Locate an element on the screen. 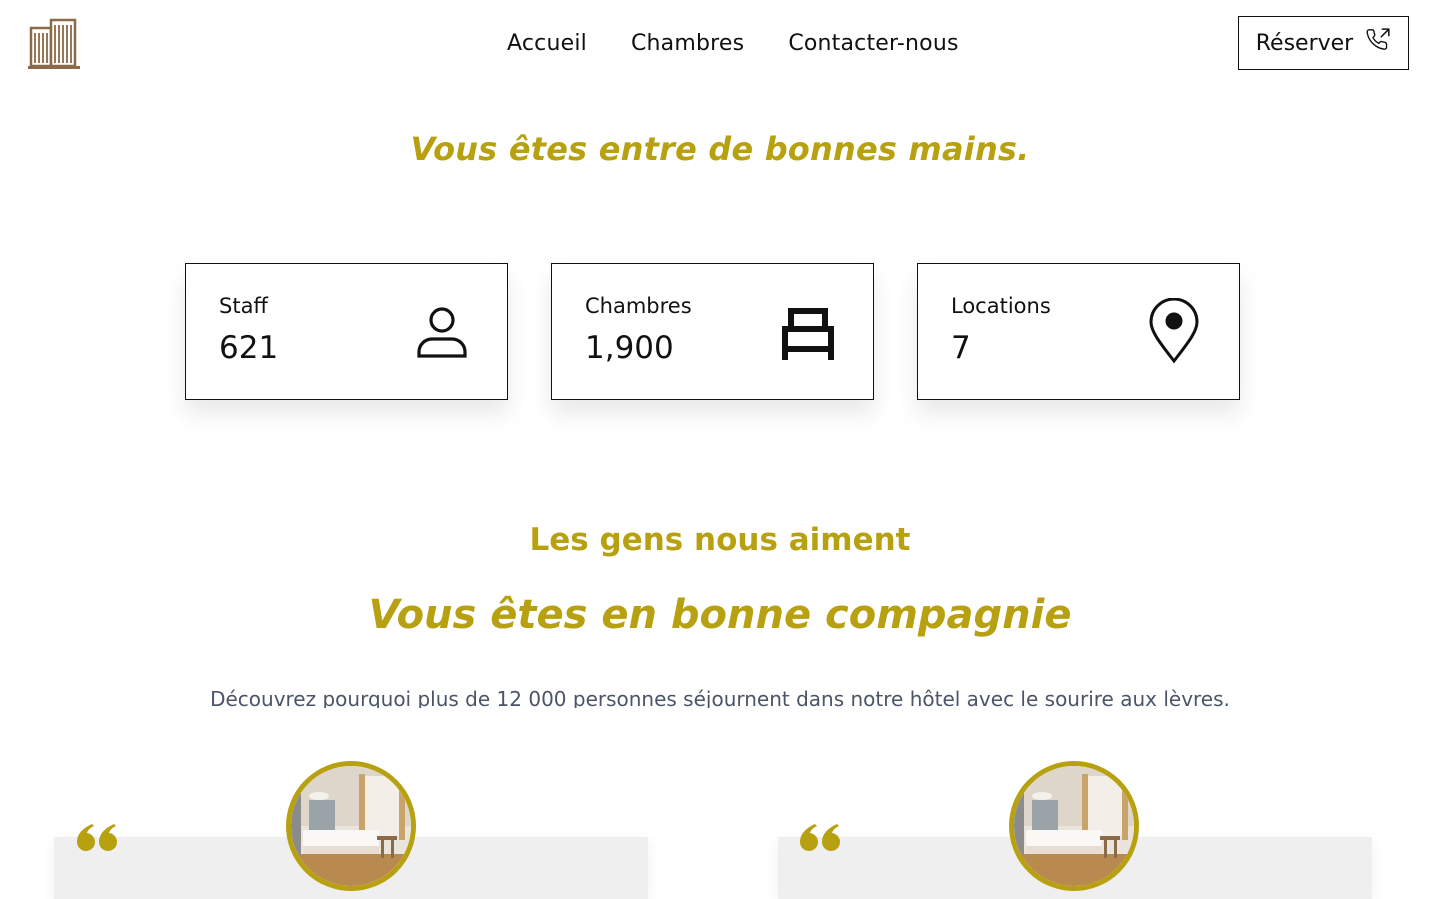 The image size is (1440, 899). stat-label: Chambres is located at coordinates (638, 306).